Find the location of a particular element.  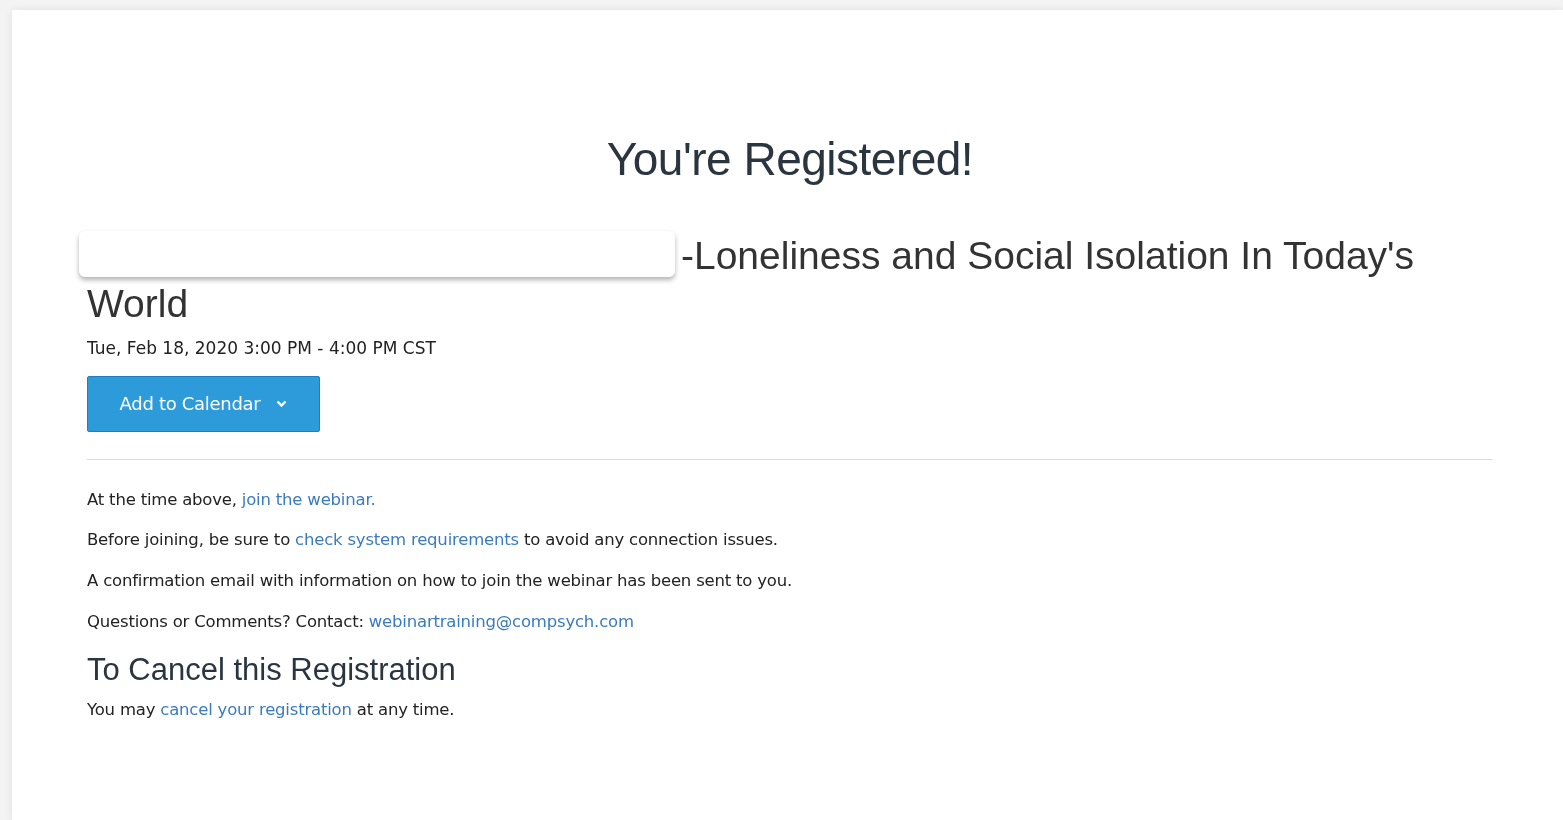

link: webinartraining@compsych.com is located at coordinates (501, 621).